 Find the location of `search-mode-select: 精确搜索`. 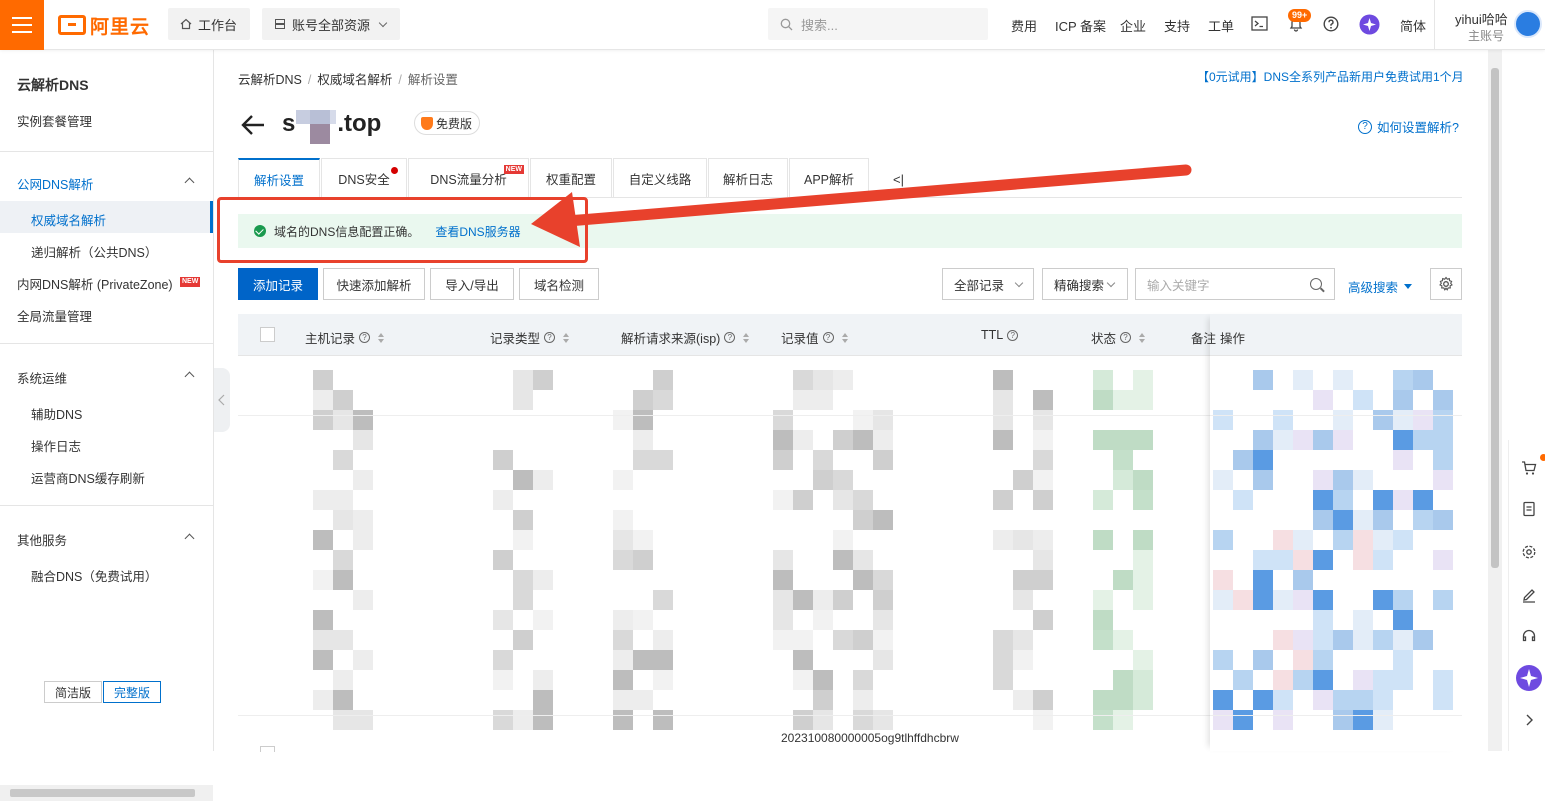

search-mode-select: 精确搜索 is located at coordinates (1085, 284).